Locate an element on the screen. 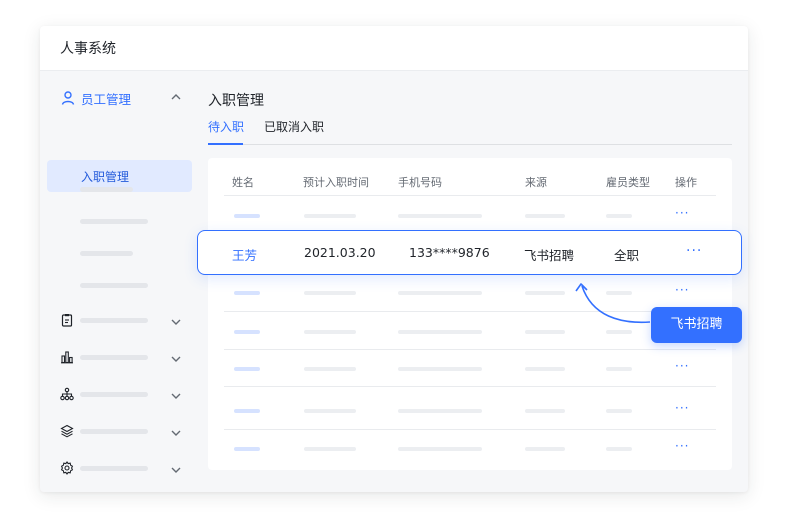 The width and height of the screenshot is (788, 520). tab-pending-onboarding: 待入职 is located at coordinates (226, 126).